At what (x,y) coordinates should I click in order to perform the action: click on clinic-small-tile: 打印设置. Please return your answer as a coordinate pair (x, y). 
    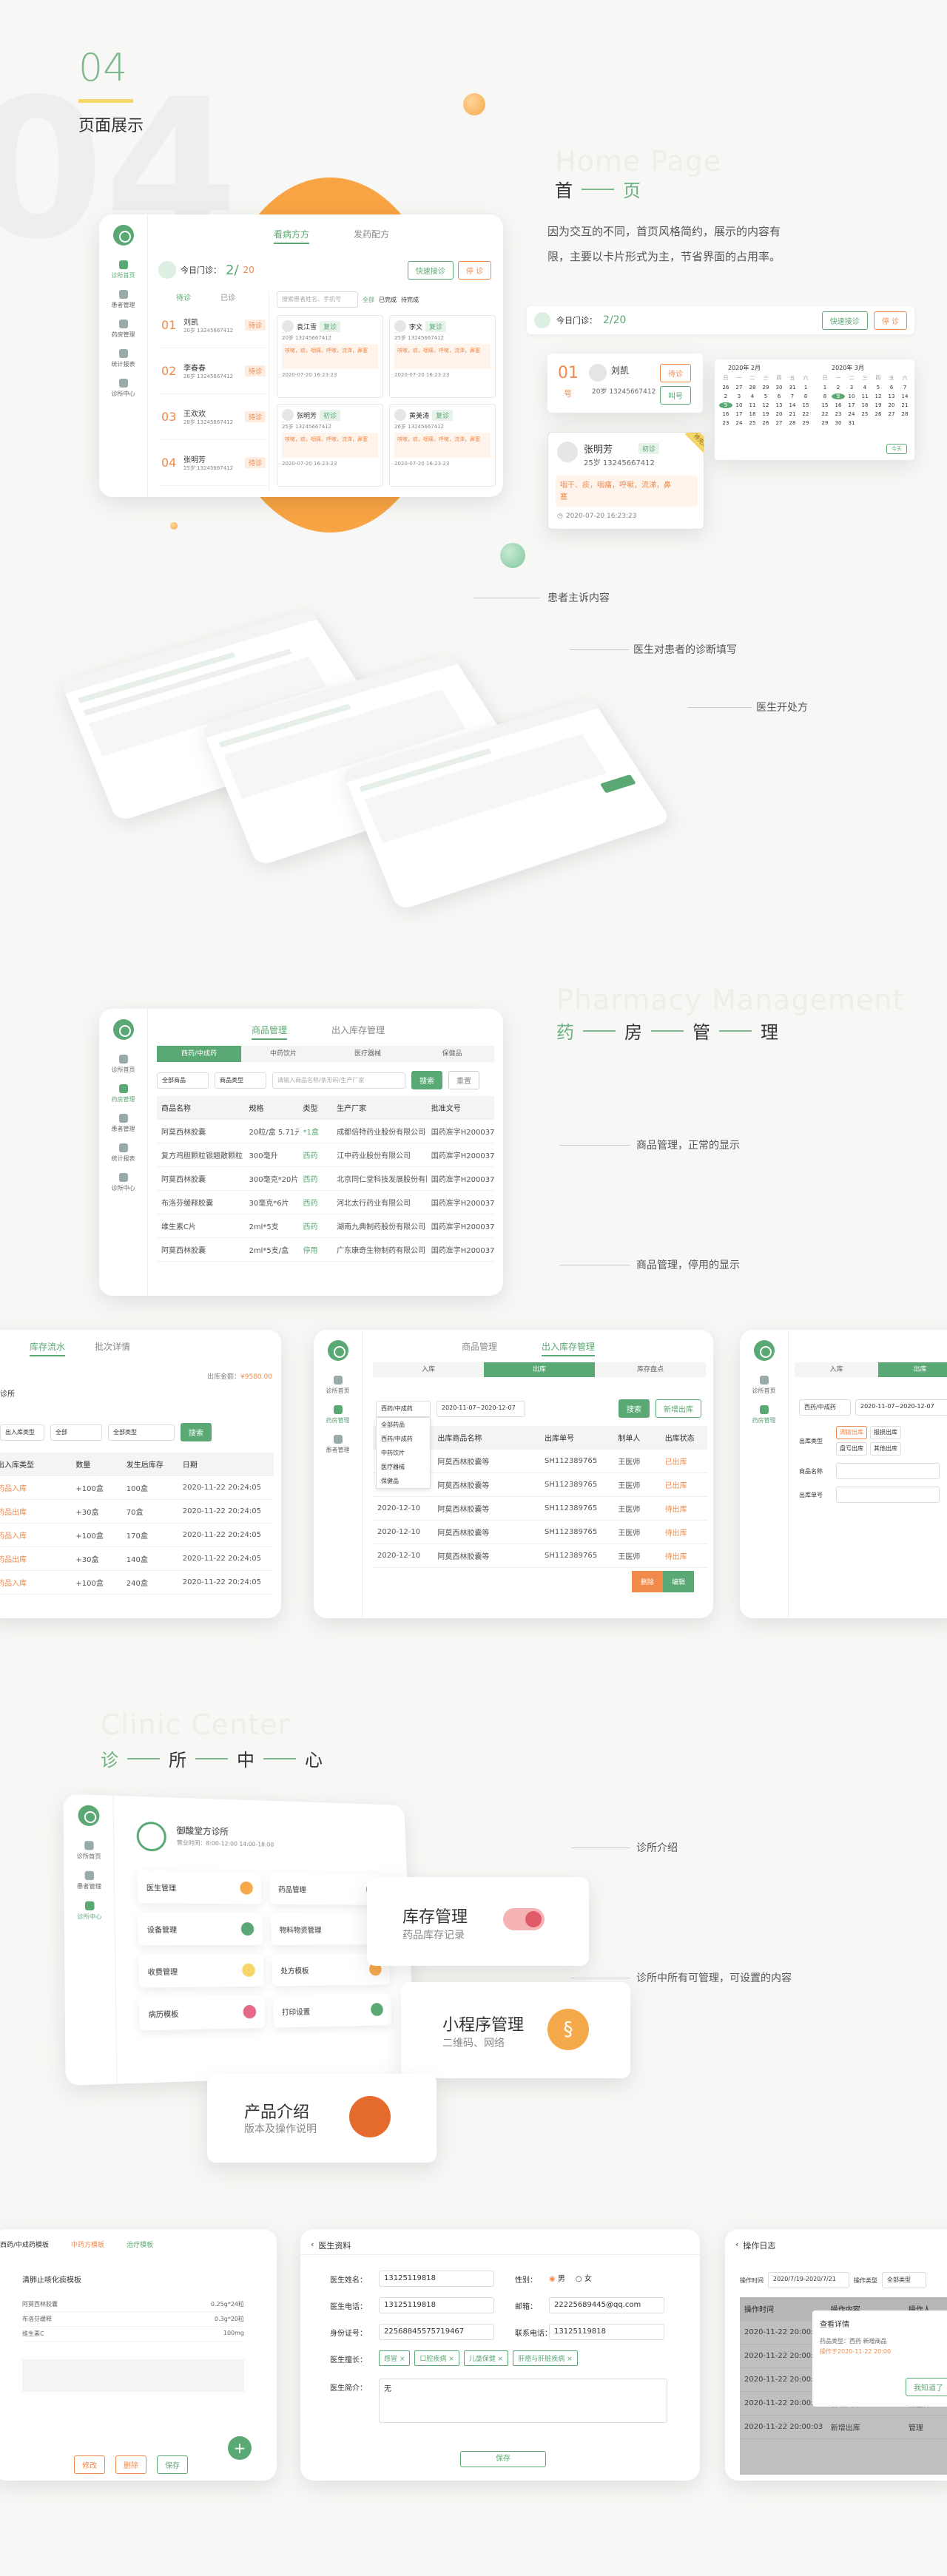
    Looking at the image, I should click on (332, 2010).